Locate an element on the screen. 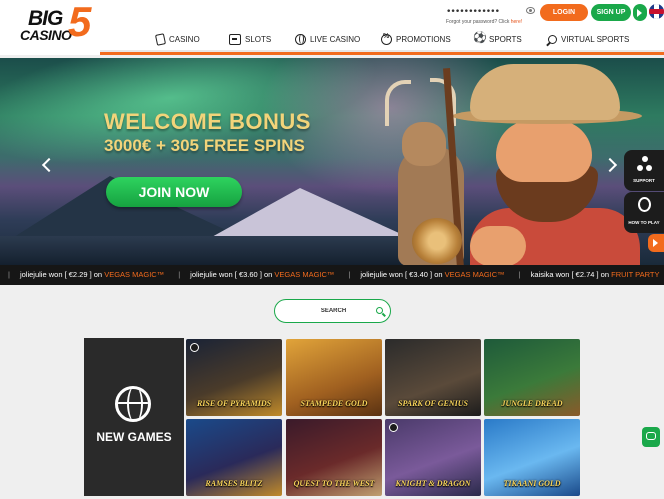 The width and height of the screenshot is (664, 499). game-tile: RISE OF PYRAMIDS is located at coordinates (234, 377).